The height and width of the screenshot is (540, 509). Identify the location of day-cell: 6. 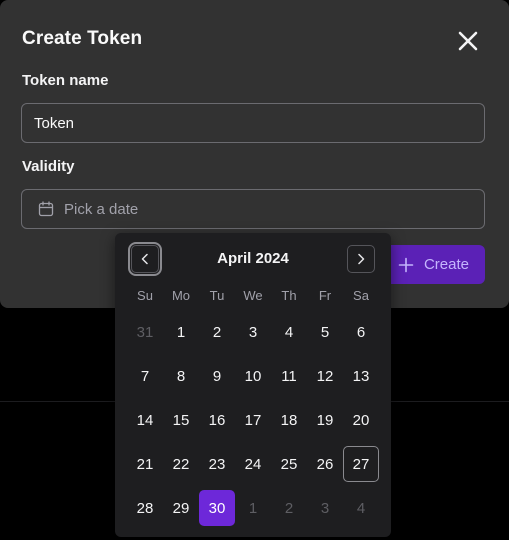
(361, 332).